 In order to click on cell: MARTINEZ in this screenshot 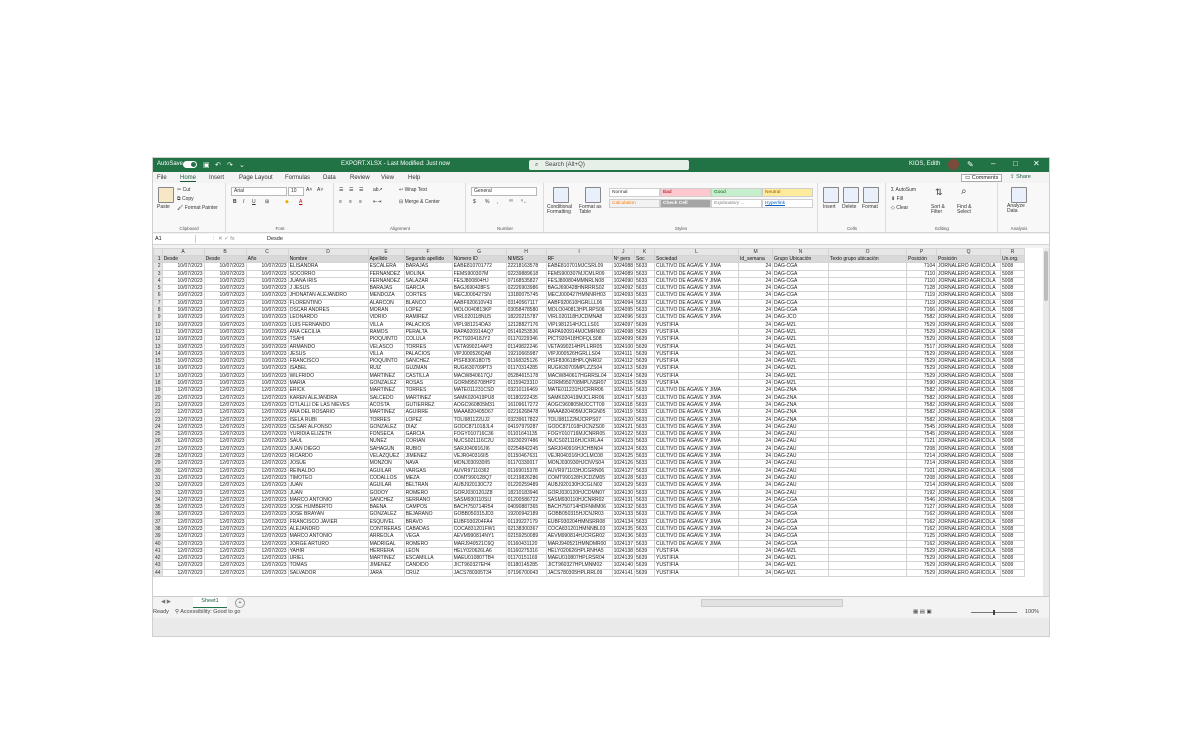, I will do `click(386, 390)`.